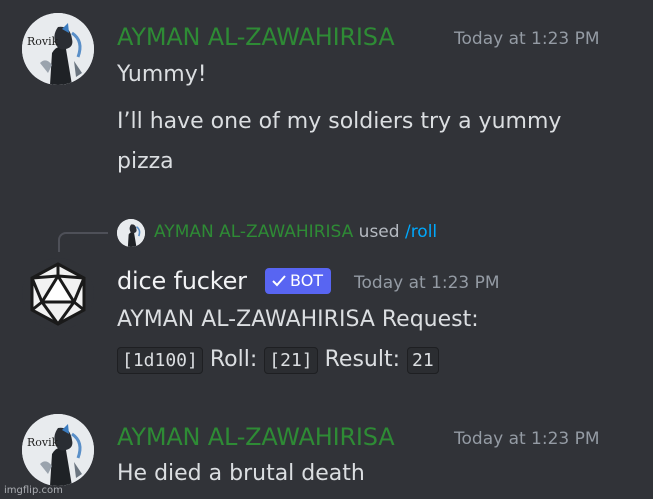  I want to click on reply-header: AYMAN AL-ZAWAHIRISA used /roll, so click(295, 232).